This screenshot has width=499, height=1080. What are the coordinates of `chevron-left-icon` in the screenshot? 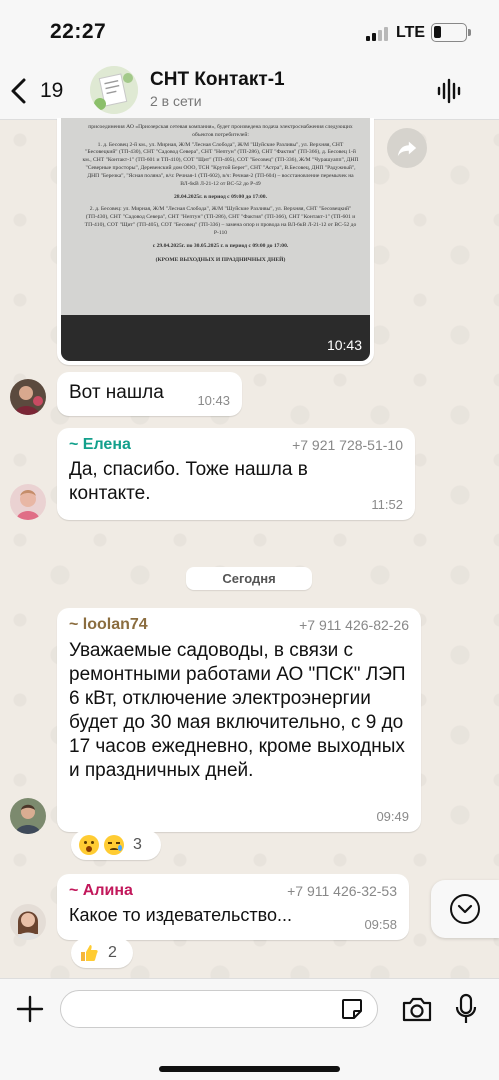 It's located at (18, 91).